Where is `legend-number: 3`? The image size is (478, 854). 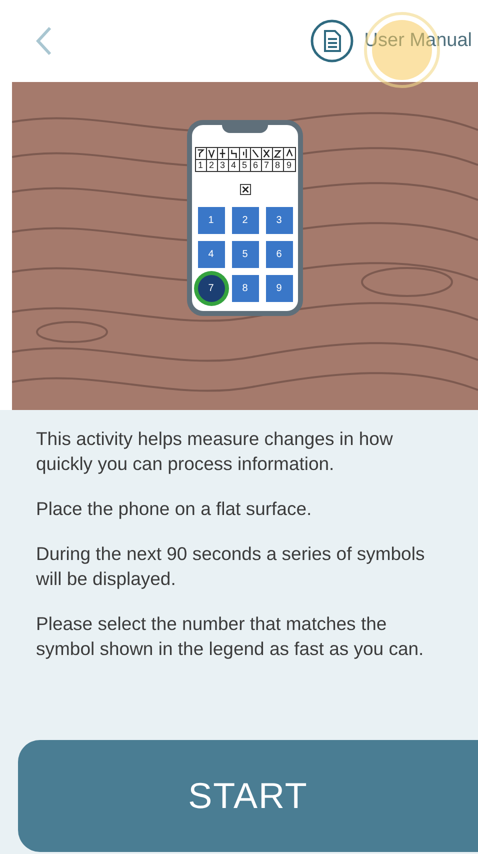
legend-number: 3 is located at coordinates (223, 165).